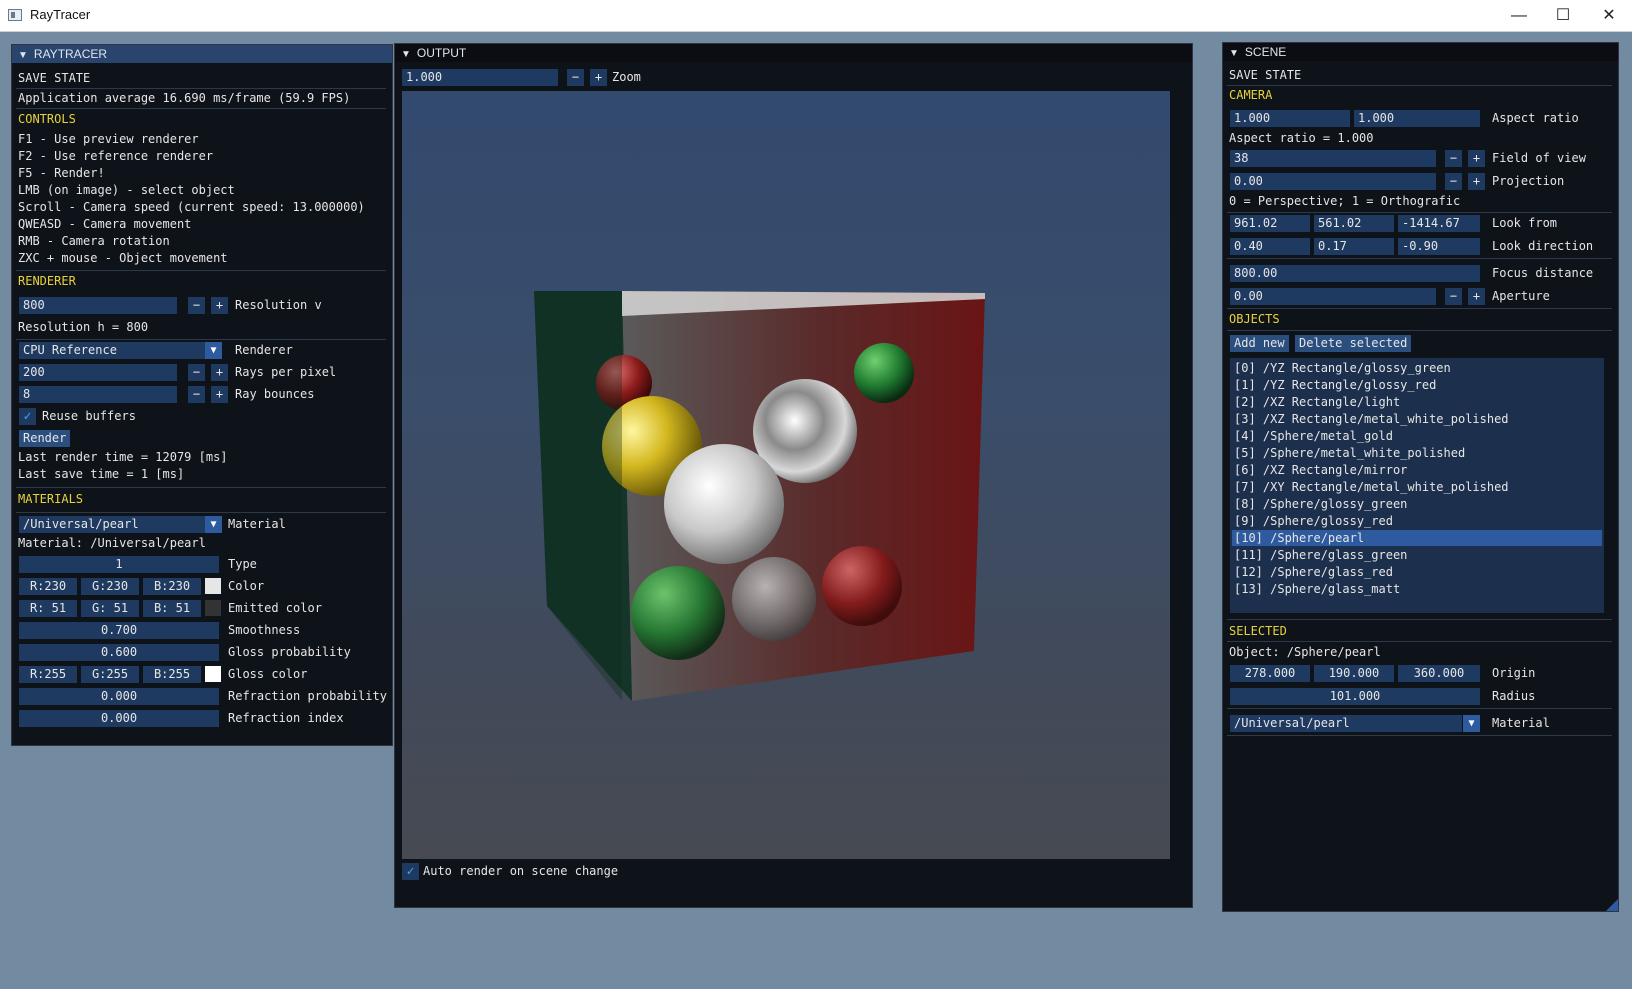 The height and width of the screenshot is (989, 1632). I want to click on origin-y-input: 190.000, so click(1354, 673).